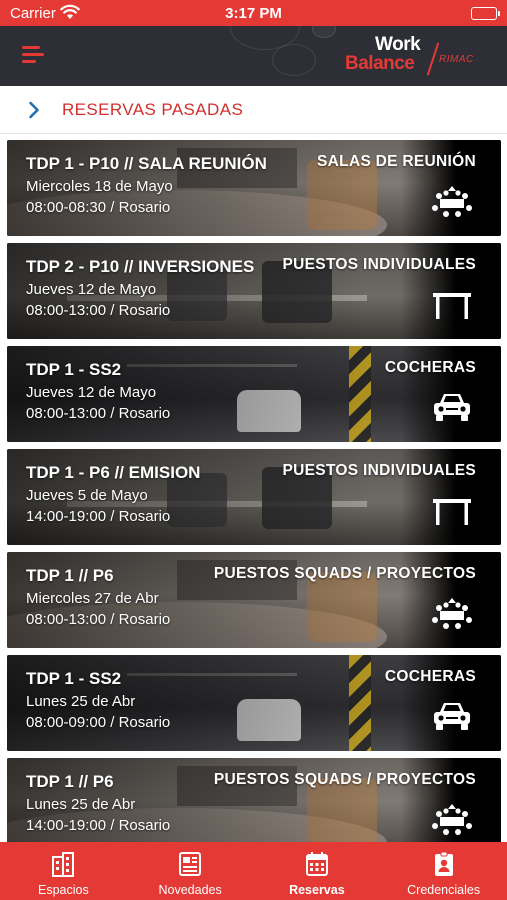 The width and height of the screenshot is (507, 900). Describe the element at coordinates (190, 890) in the screenshot. I see `tab-label: Novedades` at that location.